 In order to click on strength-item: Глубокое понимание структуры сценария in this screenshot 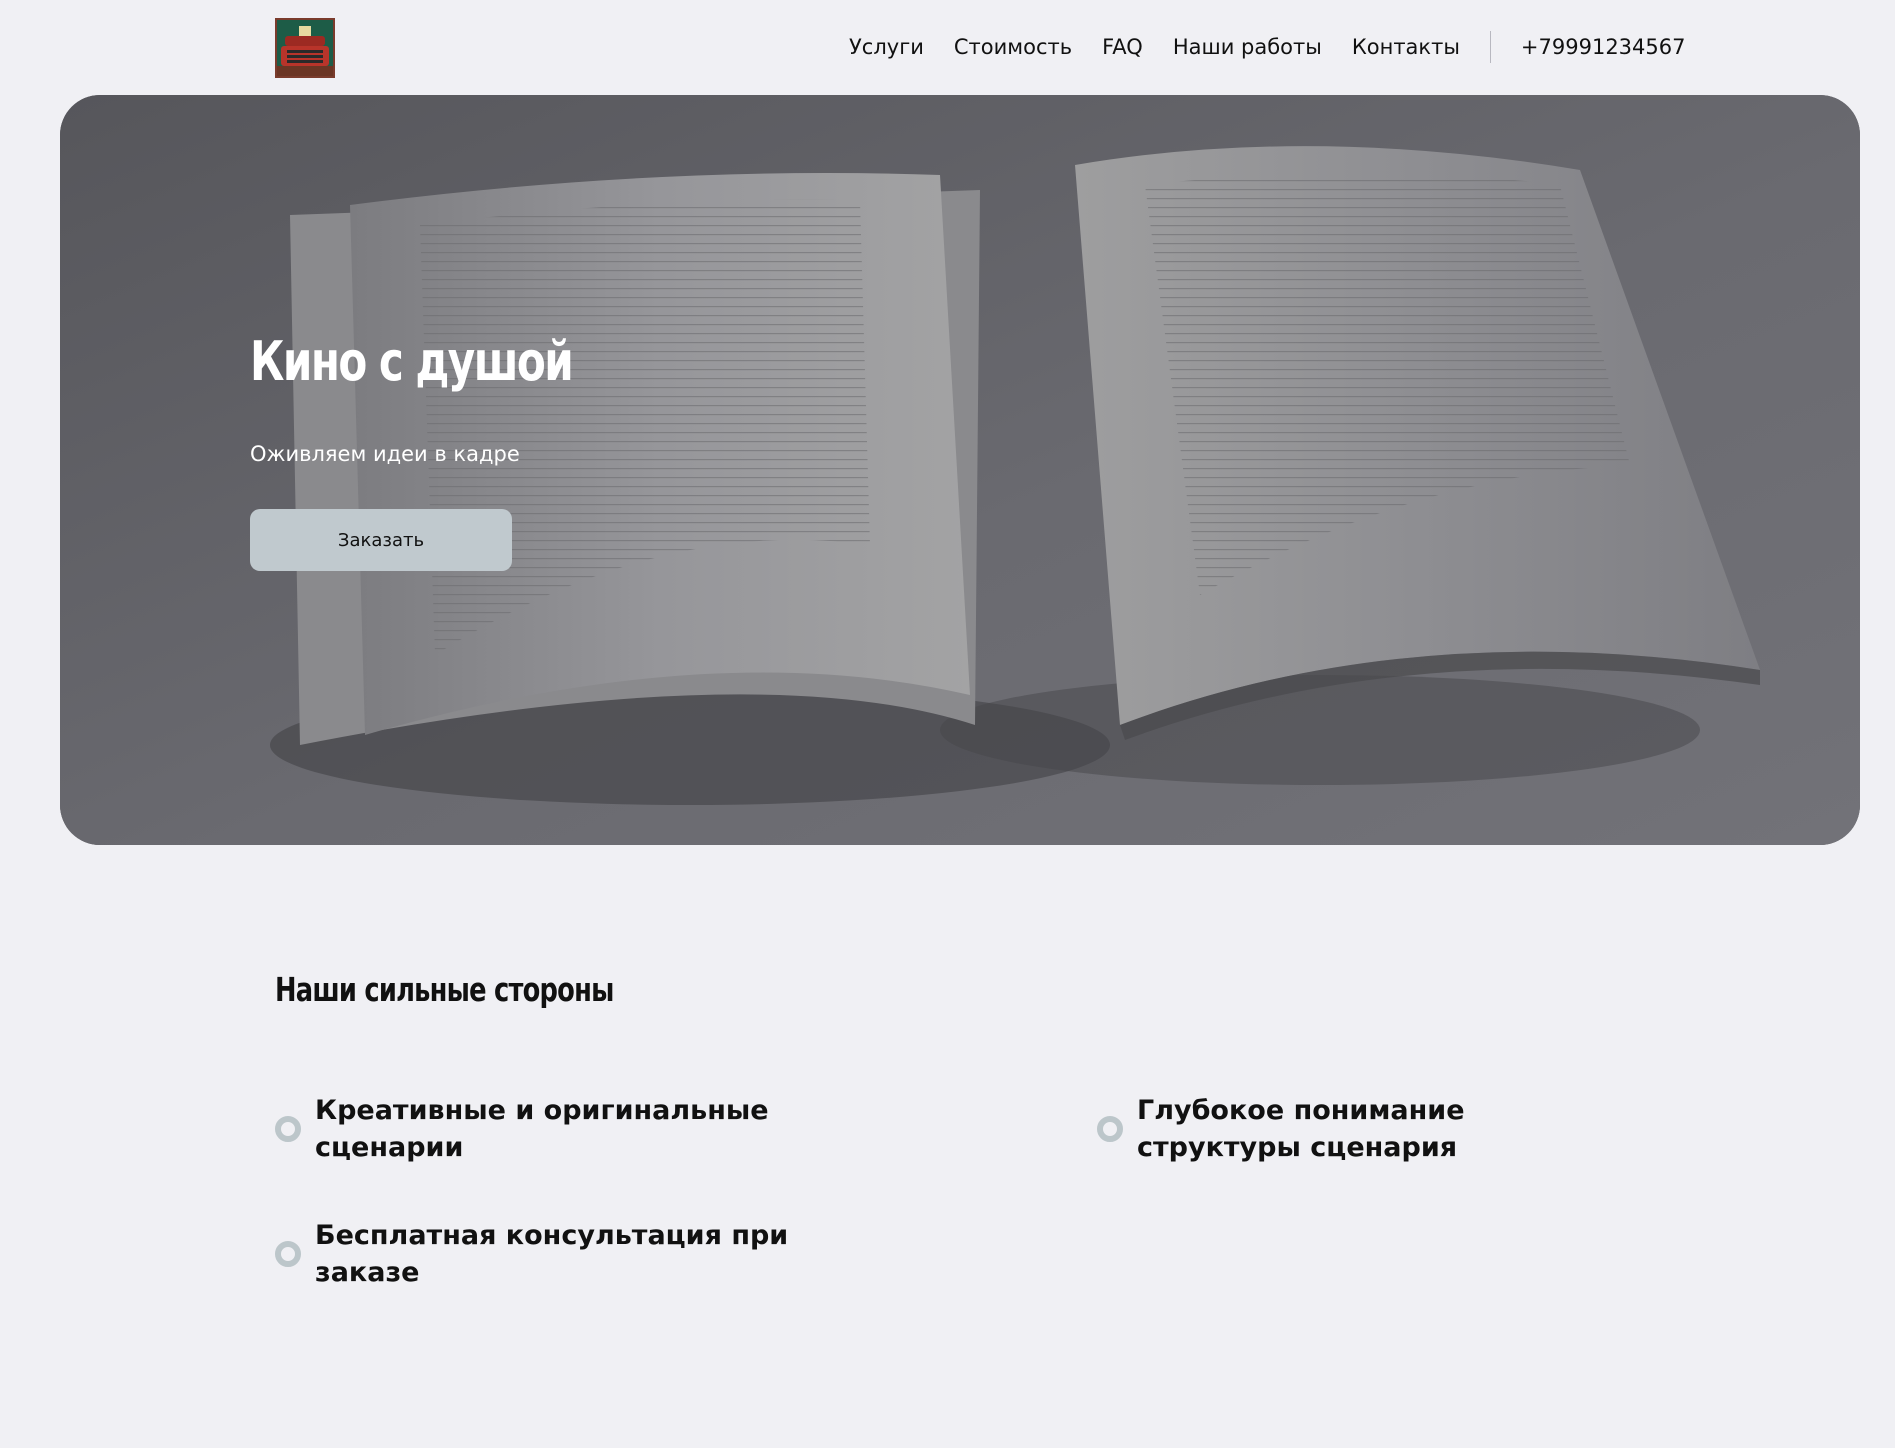, I will do `click(1357, 1129)`.